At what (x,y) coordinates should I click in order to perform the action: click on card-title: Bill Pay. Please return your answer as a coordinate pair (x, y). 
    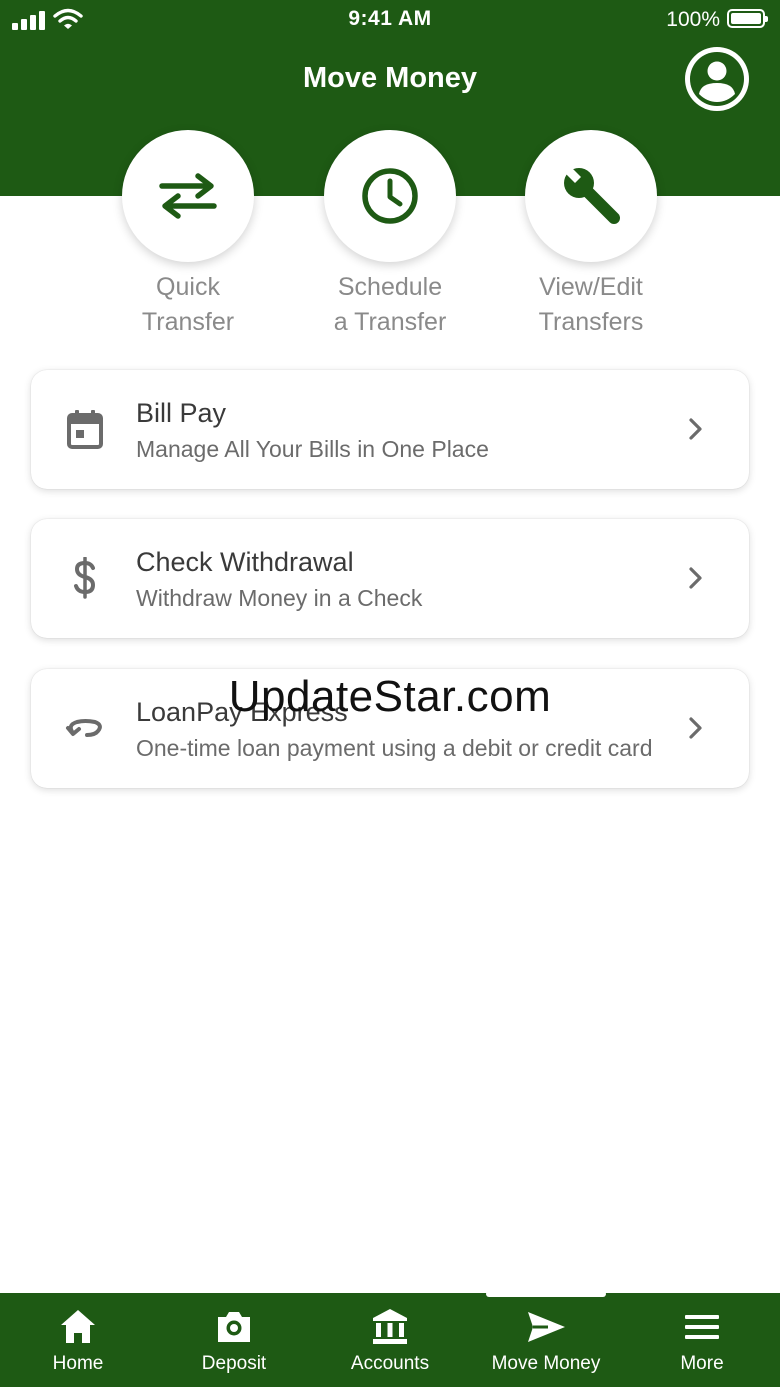
    Looking at the image, I should click on (181, 413).